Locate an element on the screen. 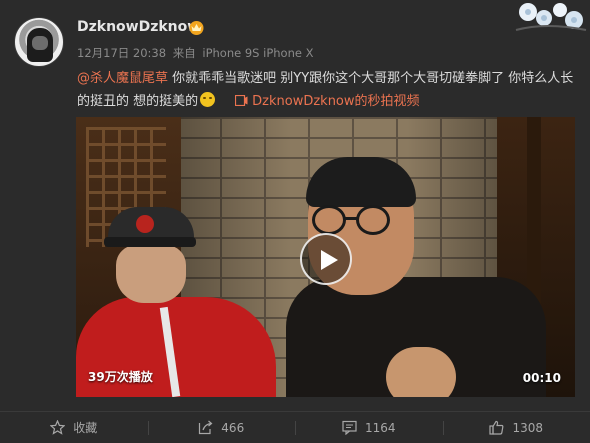 This screenshot has height=443, width=590. person-right-hair is located at coordinates (361, 182).